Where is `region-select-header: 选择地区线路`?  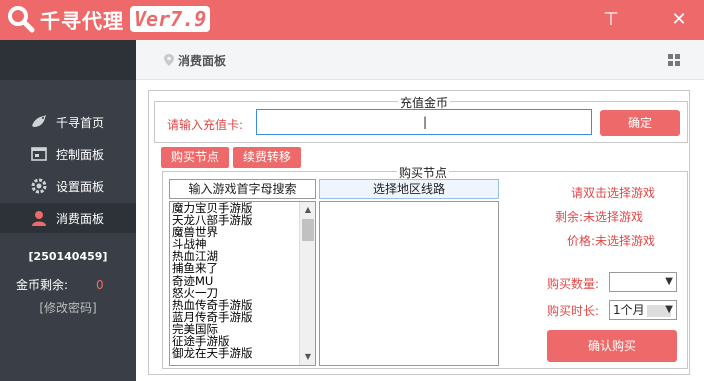 region-select-header: 选择地区线路 is located at coordinates (409, 189).